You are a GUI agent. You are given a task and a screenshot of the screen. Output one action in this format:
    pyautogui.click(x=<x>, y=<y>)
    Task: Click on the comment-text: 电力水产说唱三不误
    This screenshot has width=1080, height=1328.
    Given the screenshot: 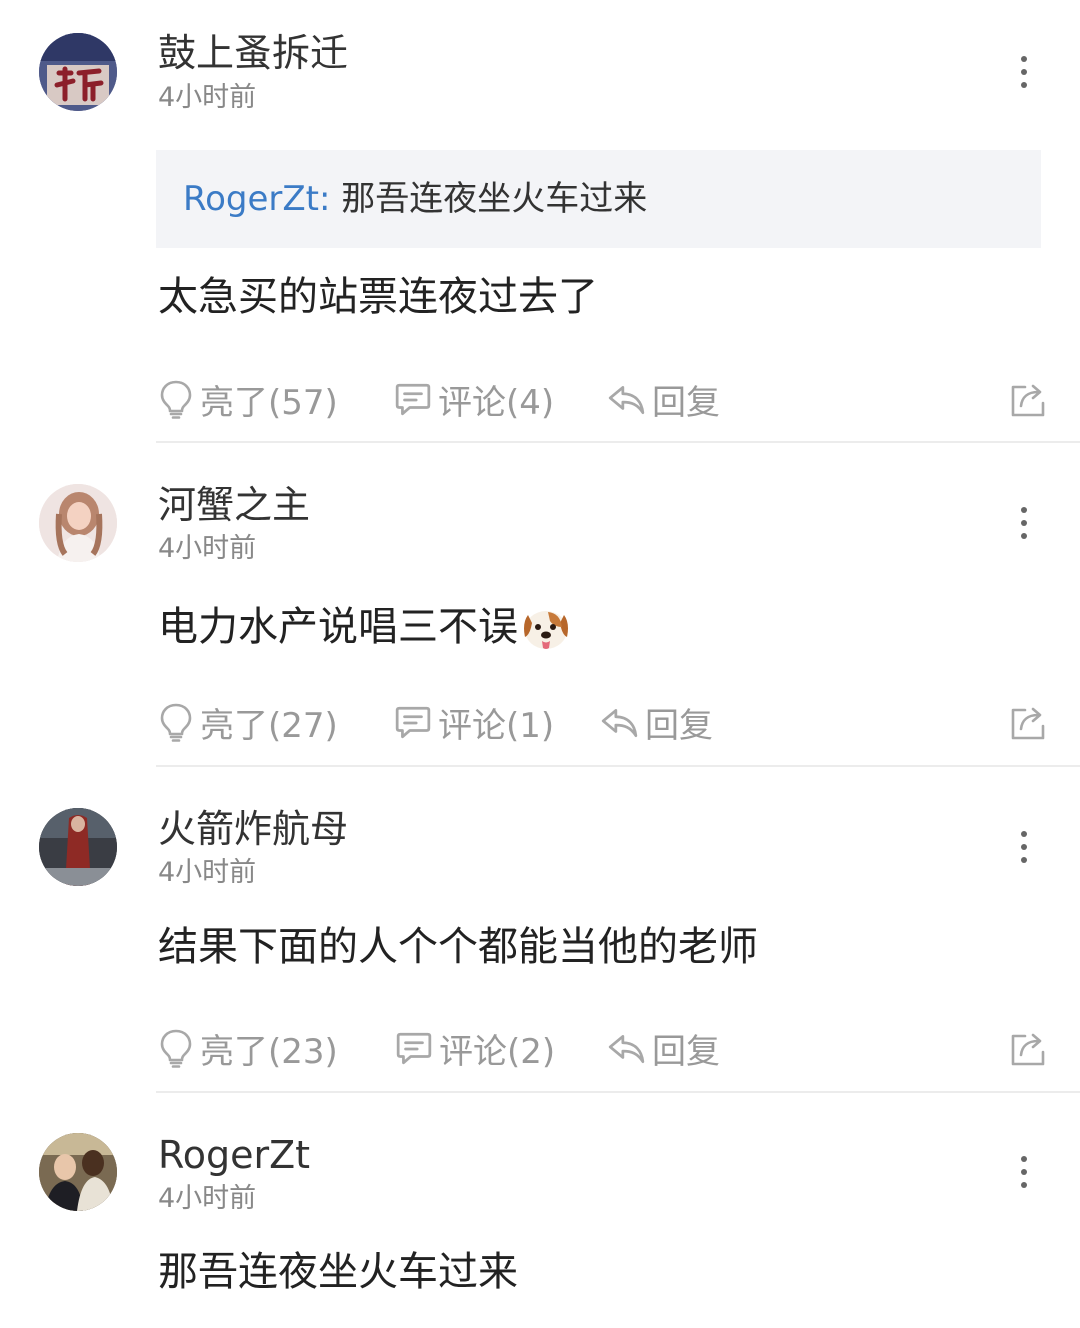 What is the action you would take?
    pyautogui.click(x=365, y=627)
    